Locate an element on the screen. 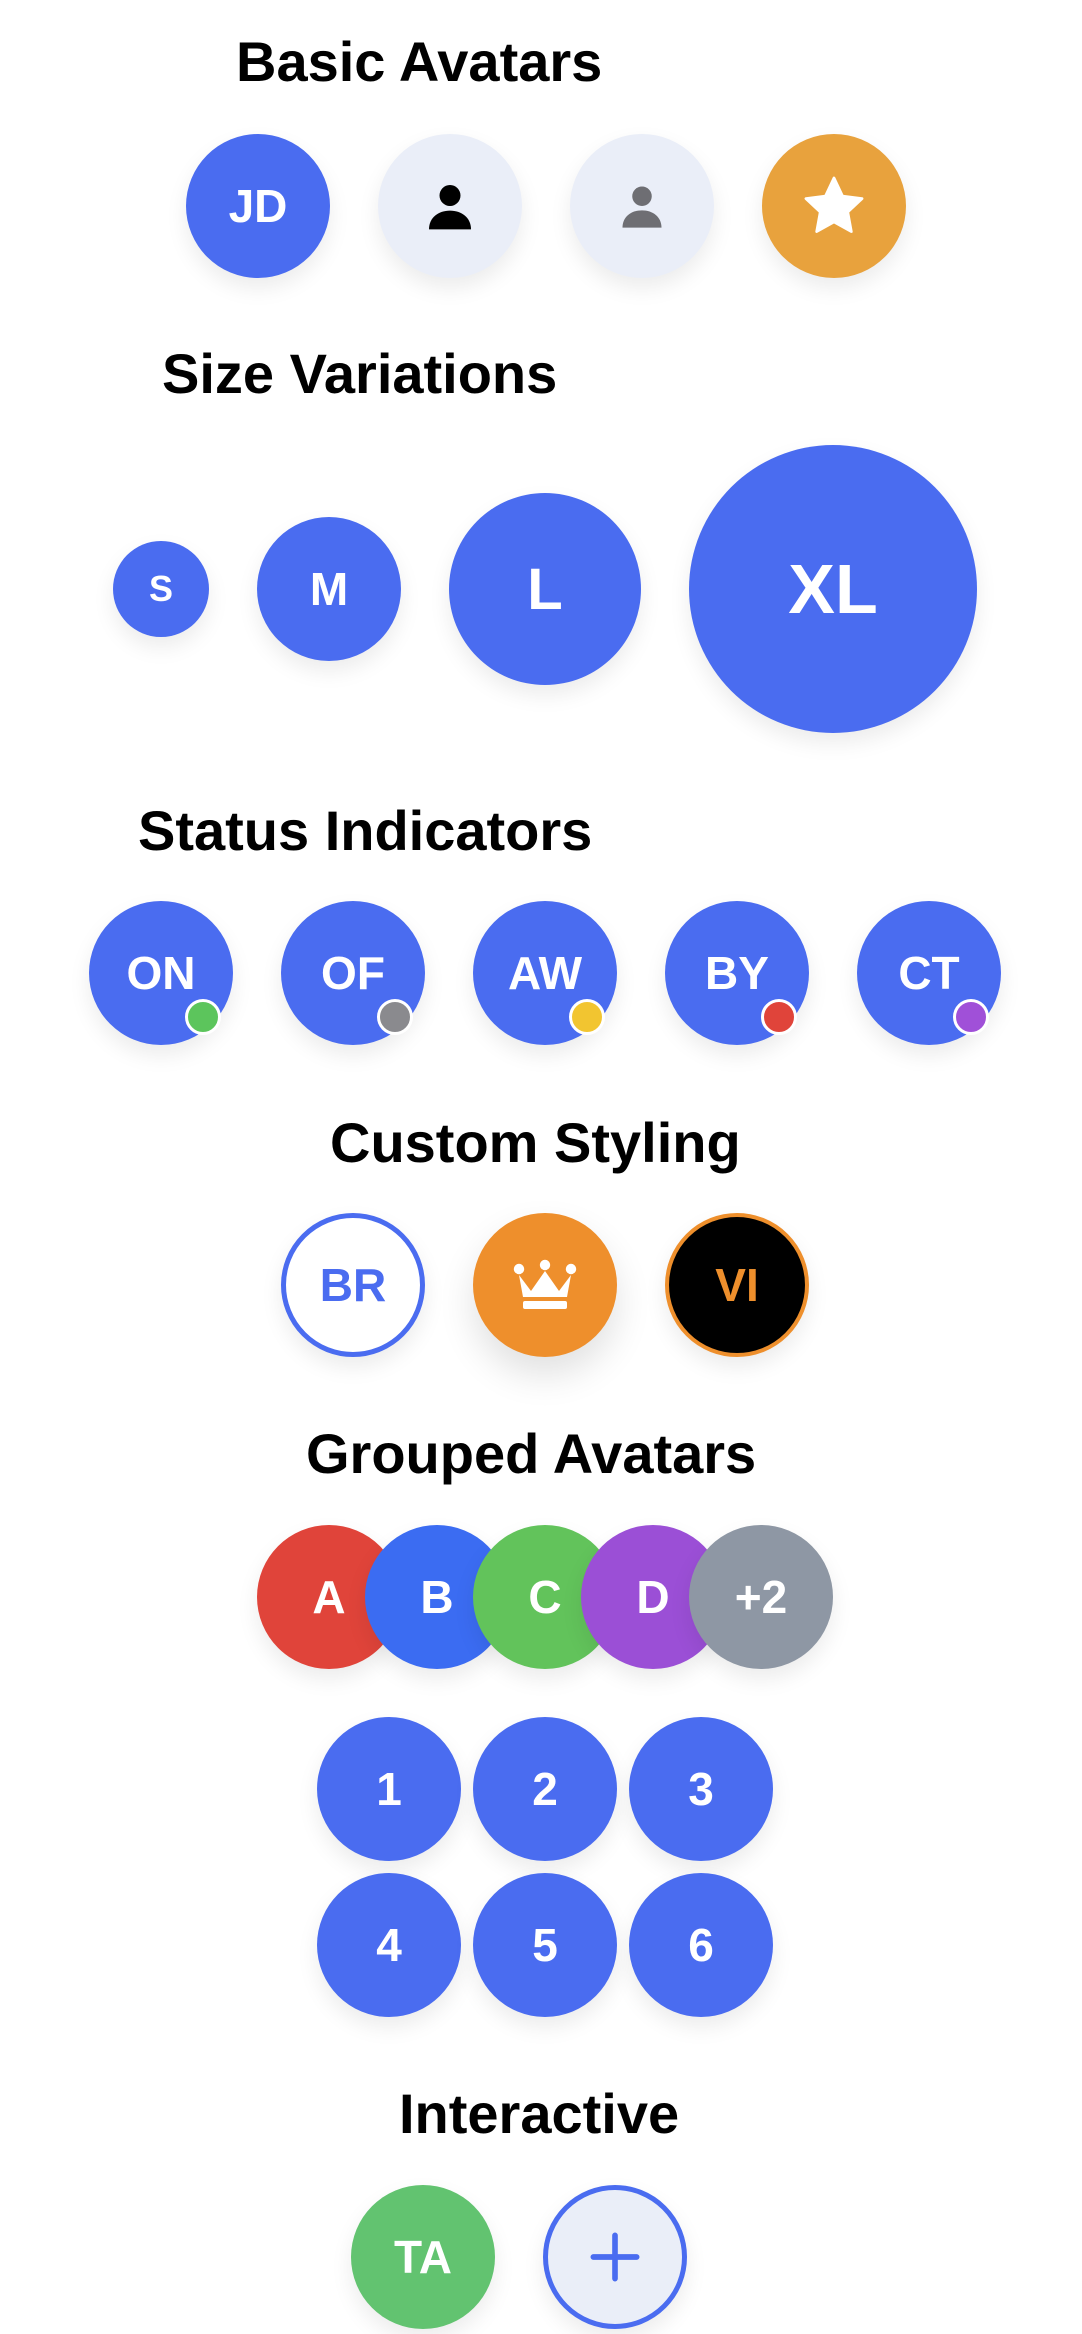 The image size is (1082, 2334). avatar-status-offline: OF is located at coordinates (353, 973).